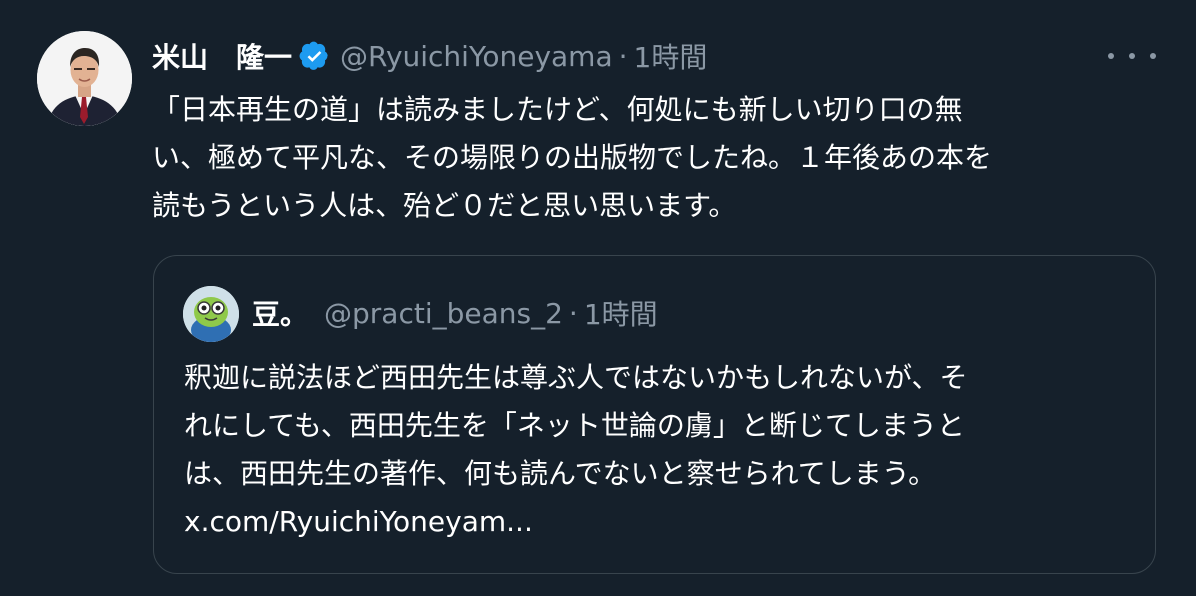 Image resolution: width=1196 pixels, height=596 pixels. I want to click on author-handle: @RyuichiYoneyama, so click(476, 56).